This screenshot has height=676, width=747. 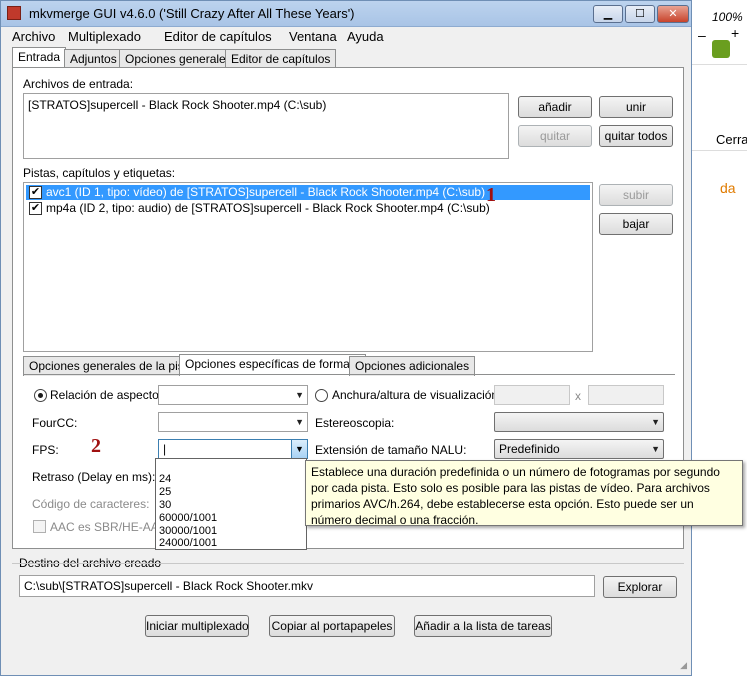 I want to click on tab-editor-capitulos: Editor de capítulos, so click(x=281, y=59).